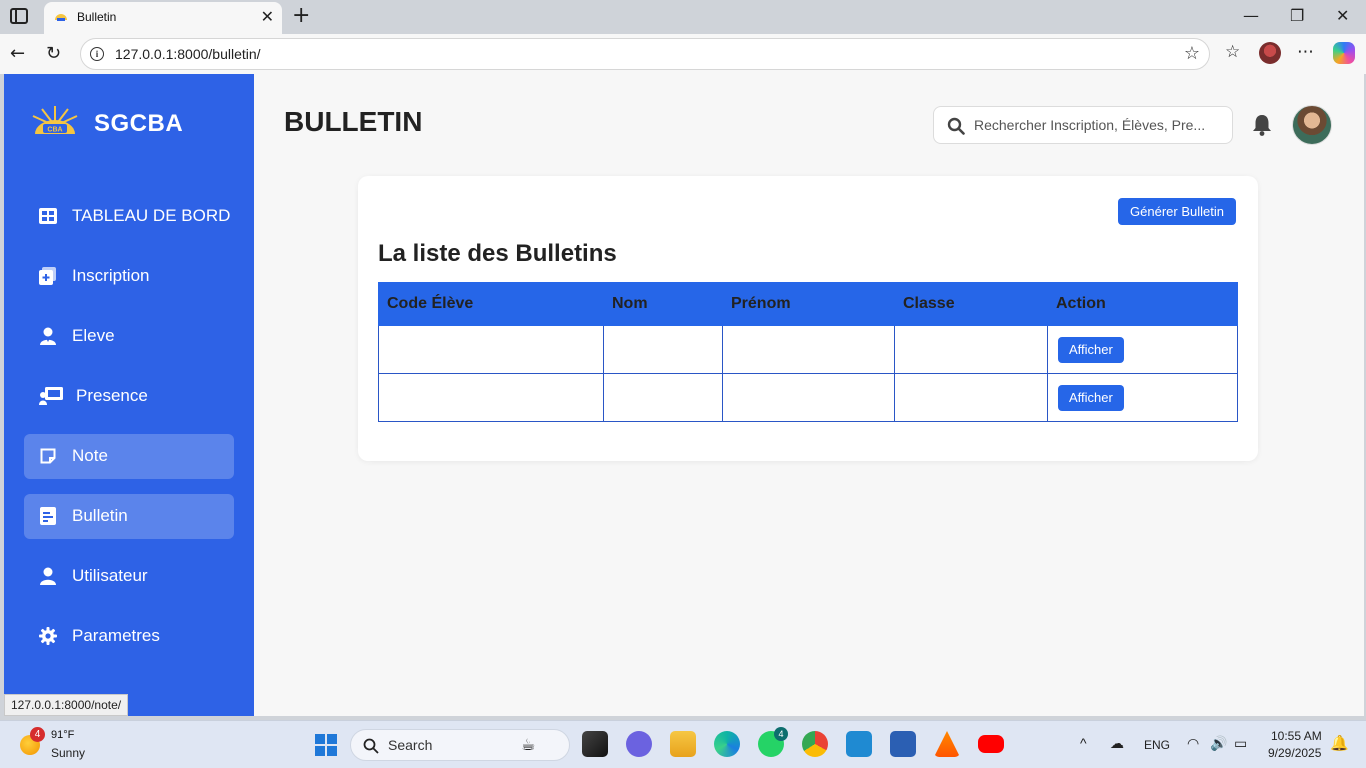 The width and height of the screenshot is (1366, 768). Describe the element at coordinates (1117, 743) in the screenshot. I see `onedrive-icon: ☁` at that location.